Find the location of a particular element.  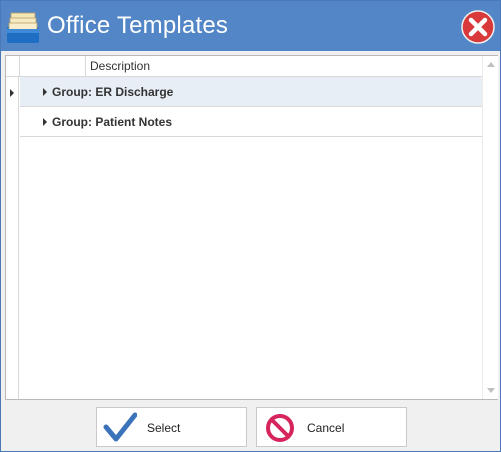

vertical-scrollbar is located at coordinates (490, 227).